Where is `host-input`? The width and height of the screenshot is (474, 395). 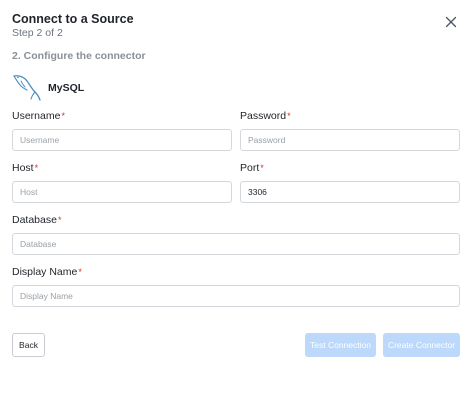
host-input is located at coordinates (122, 192).